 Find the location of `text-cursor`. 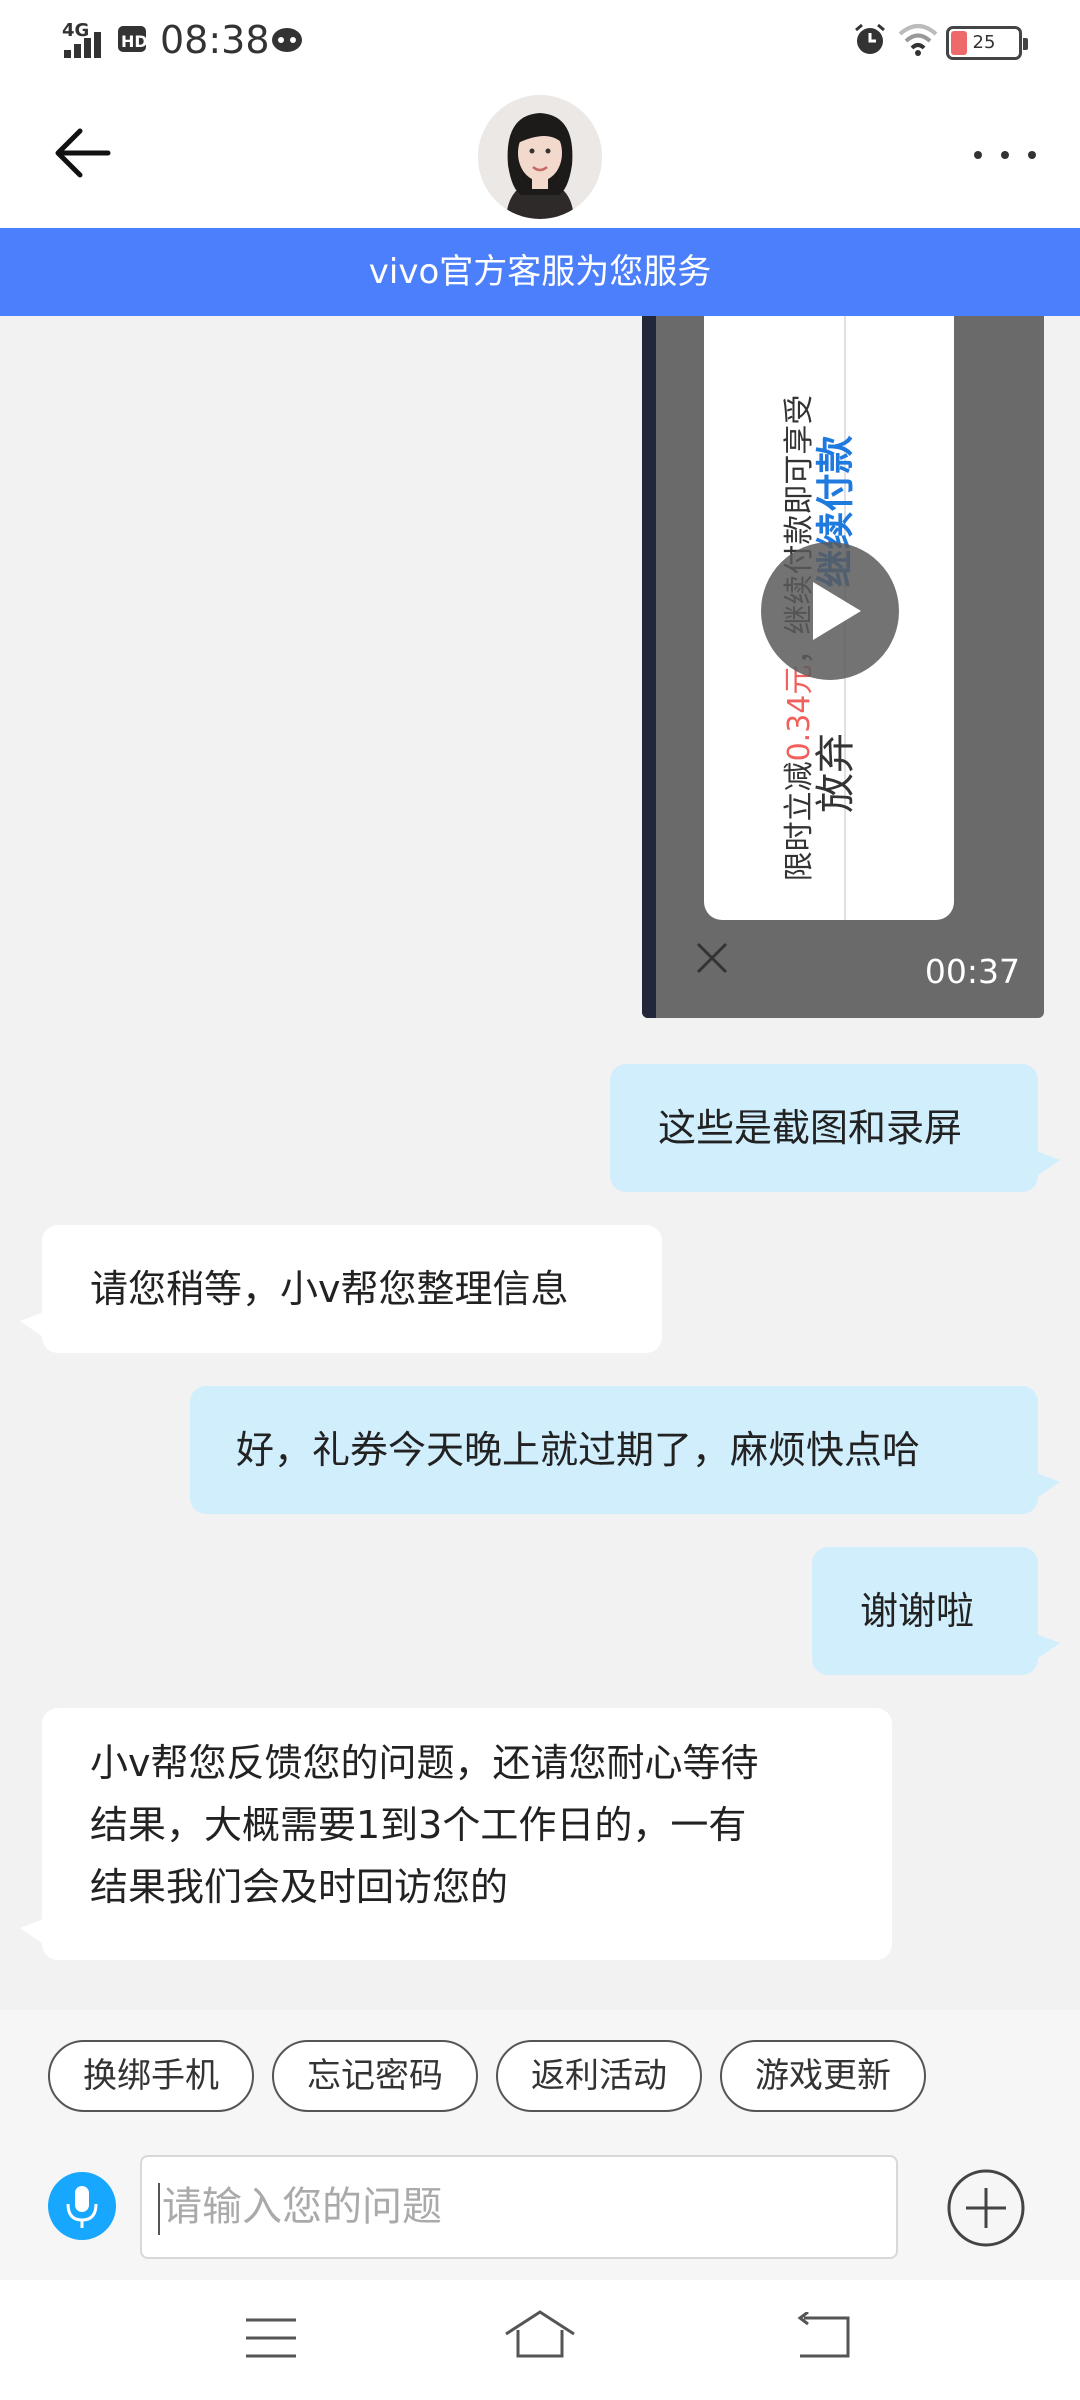

text-cursor is located at coordinates (159, 2209).